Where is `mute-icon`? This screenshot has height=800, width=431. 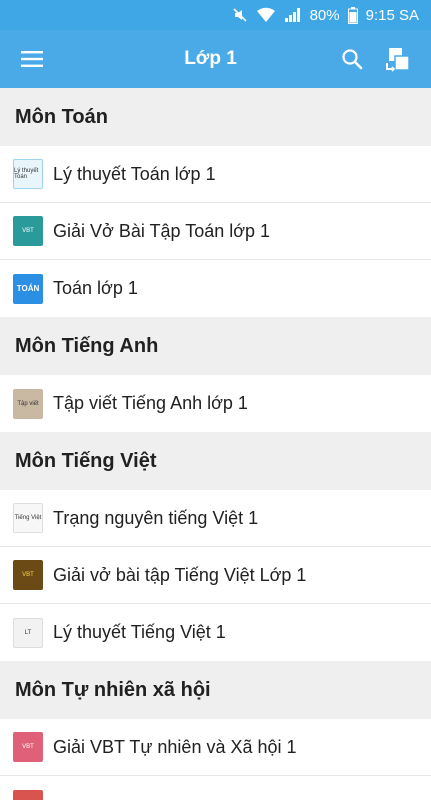 mute-icon is located at coordinates (240, 15).